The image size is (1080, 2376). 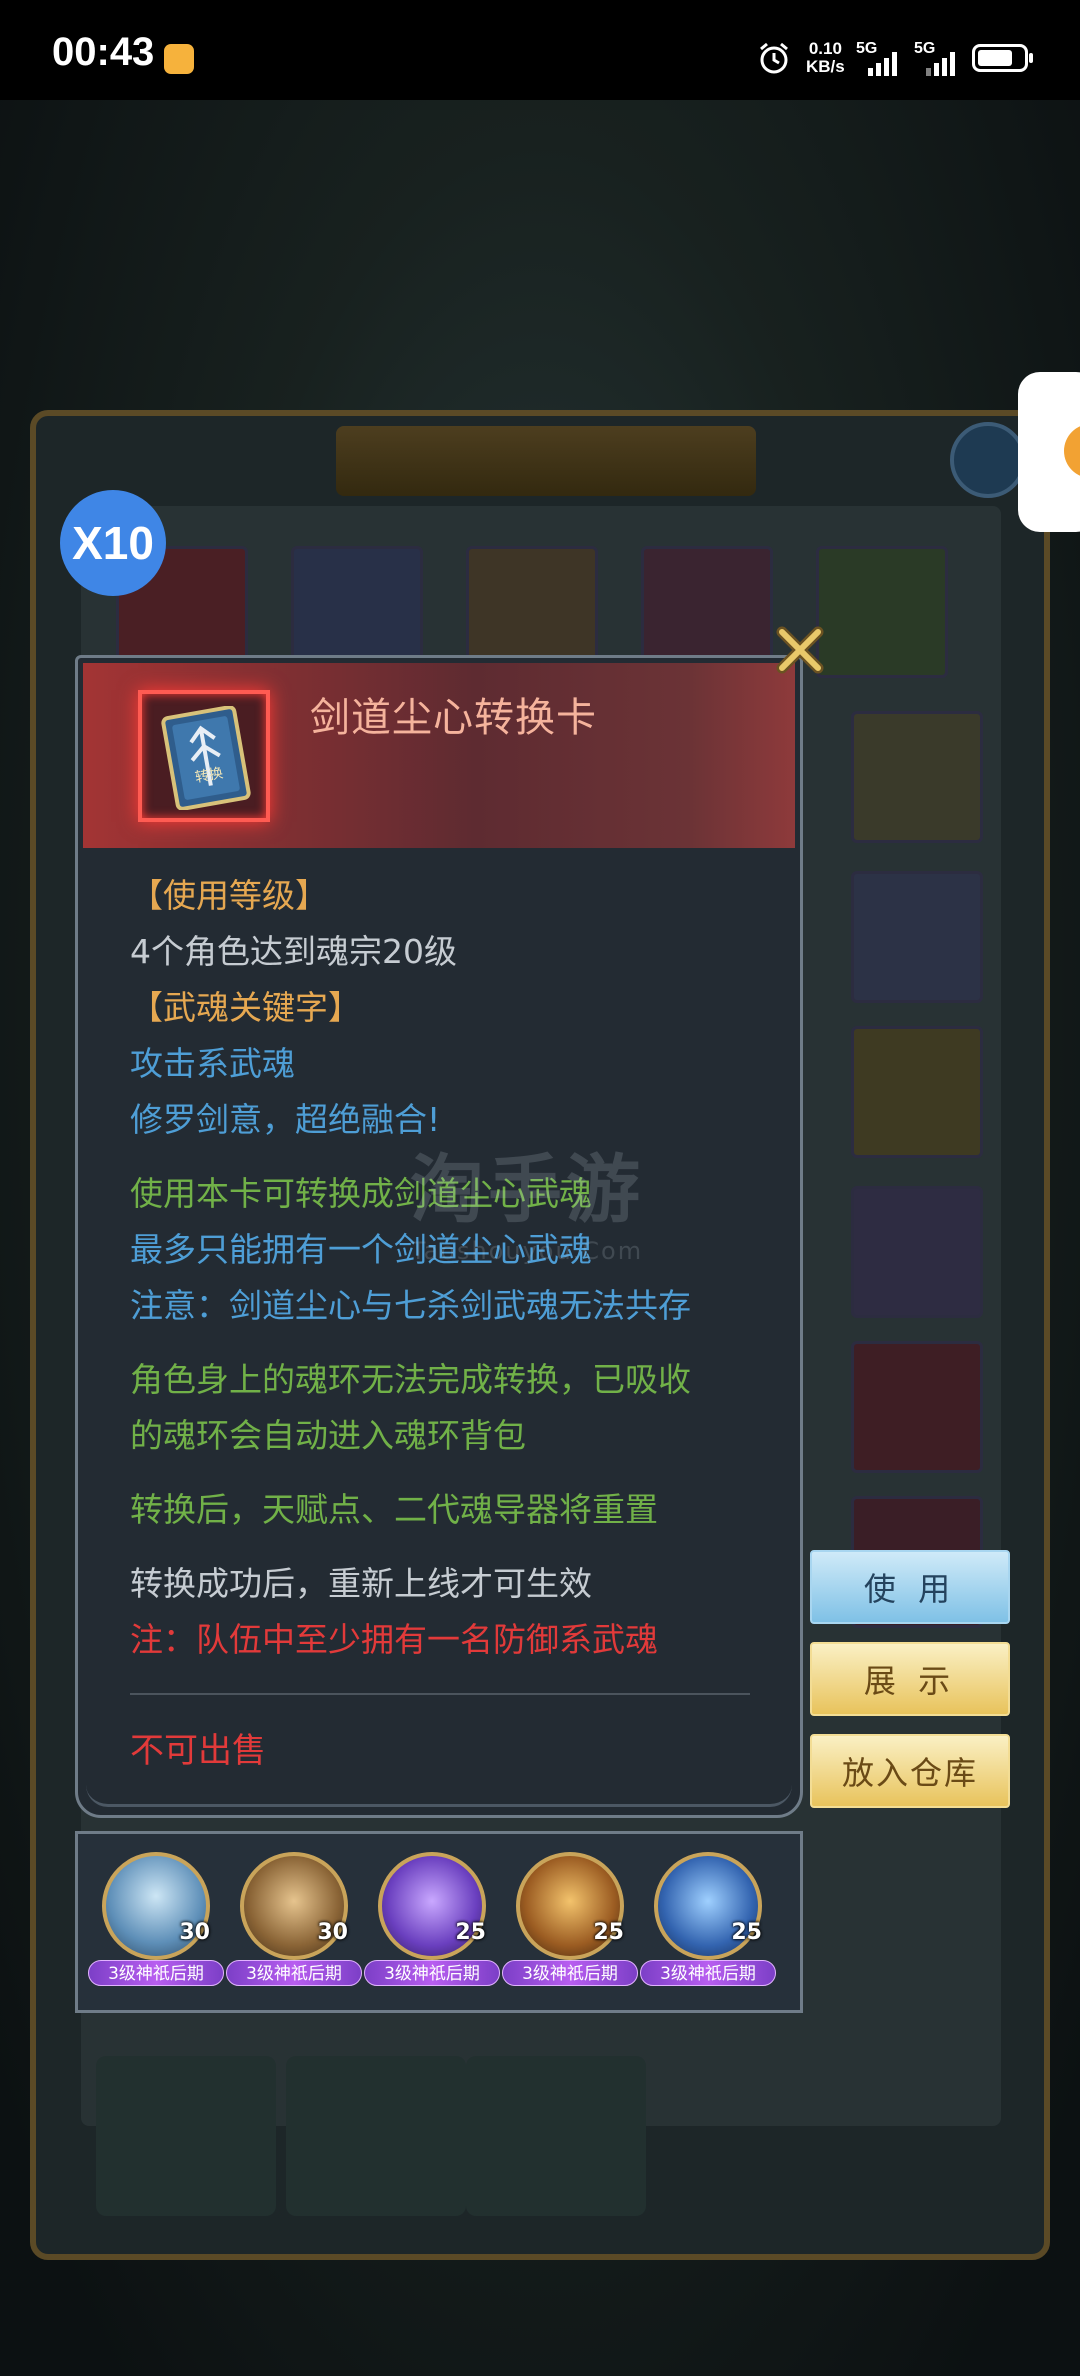 I want to click on watermark-cn: 淘手游, so click(x=527, y=1190).